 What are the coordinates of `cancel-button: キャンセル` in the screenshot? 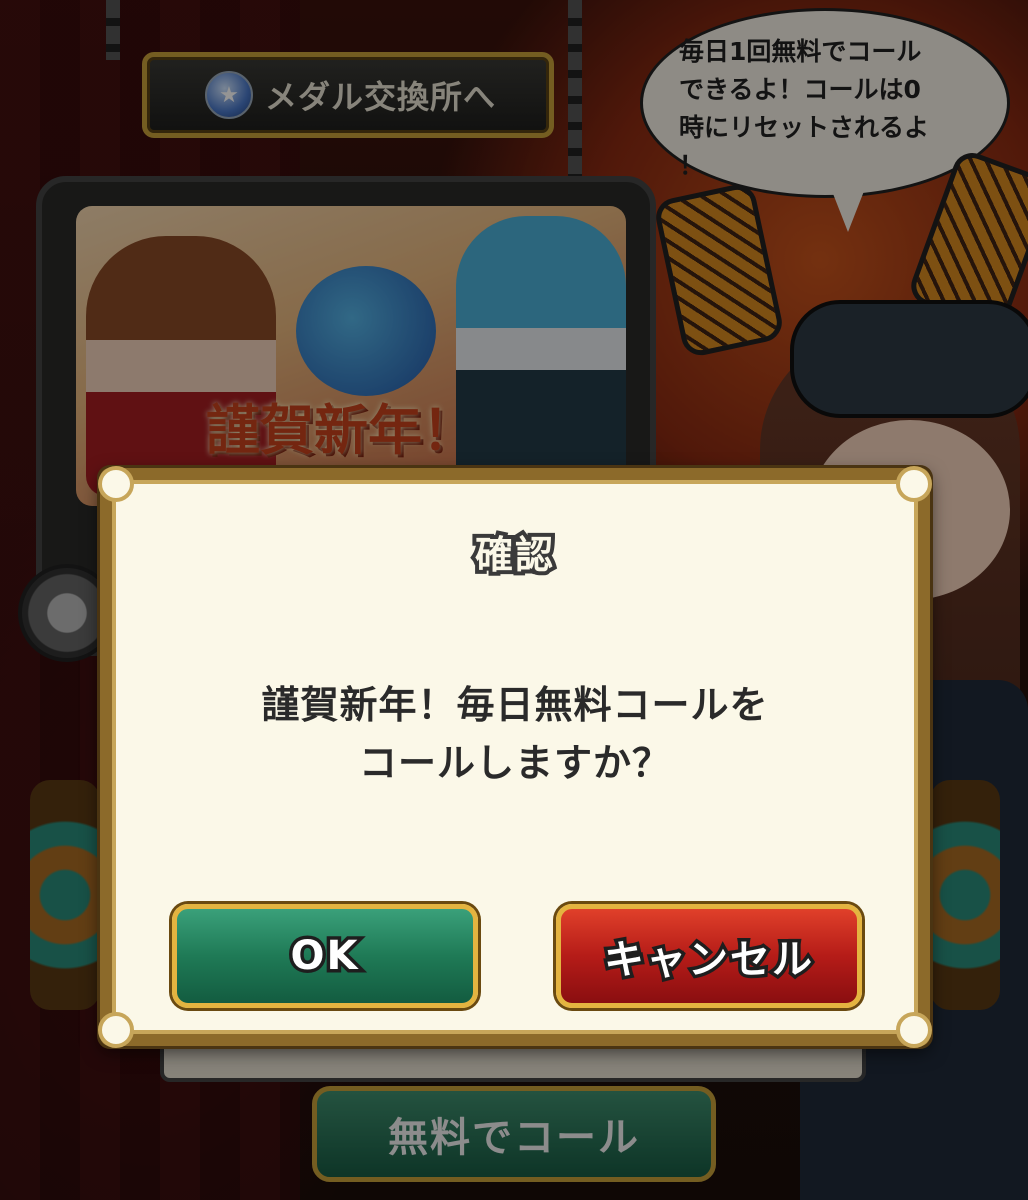 It's located at (709, 956).